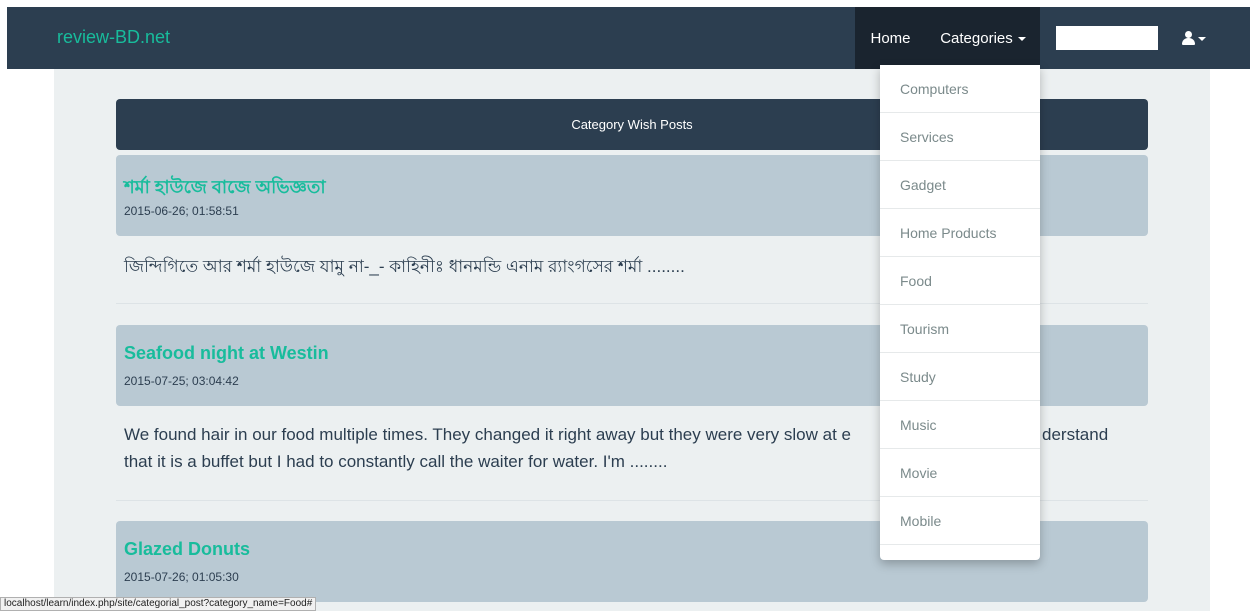 This screenshot has width=1250, height=611. What do you see at coordinates (181, 381) in the screenshot?
I see `post-date: 2015-07-25; 03:04:42` at bounding box center [181, 381].